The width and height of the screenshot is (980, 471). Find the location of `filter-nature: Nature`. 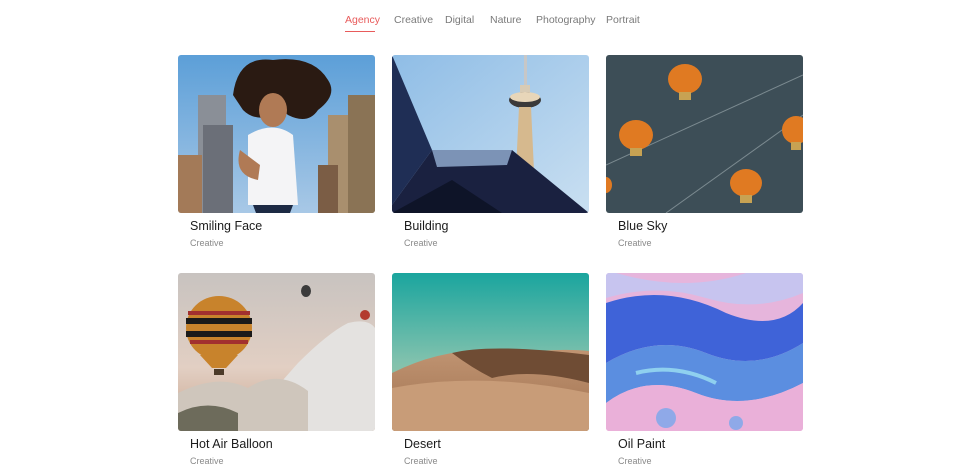

filter-nature: Nature is located at coordinates (506, 20).